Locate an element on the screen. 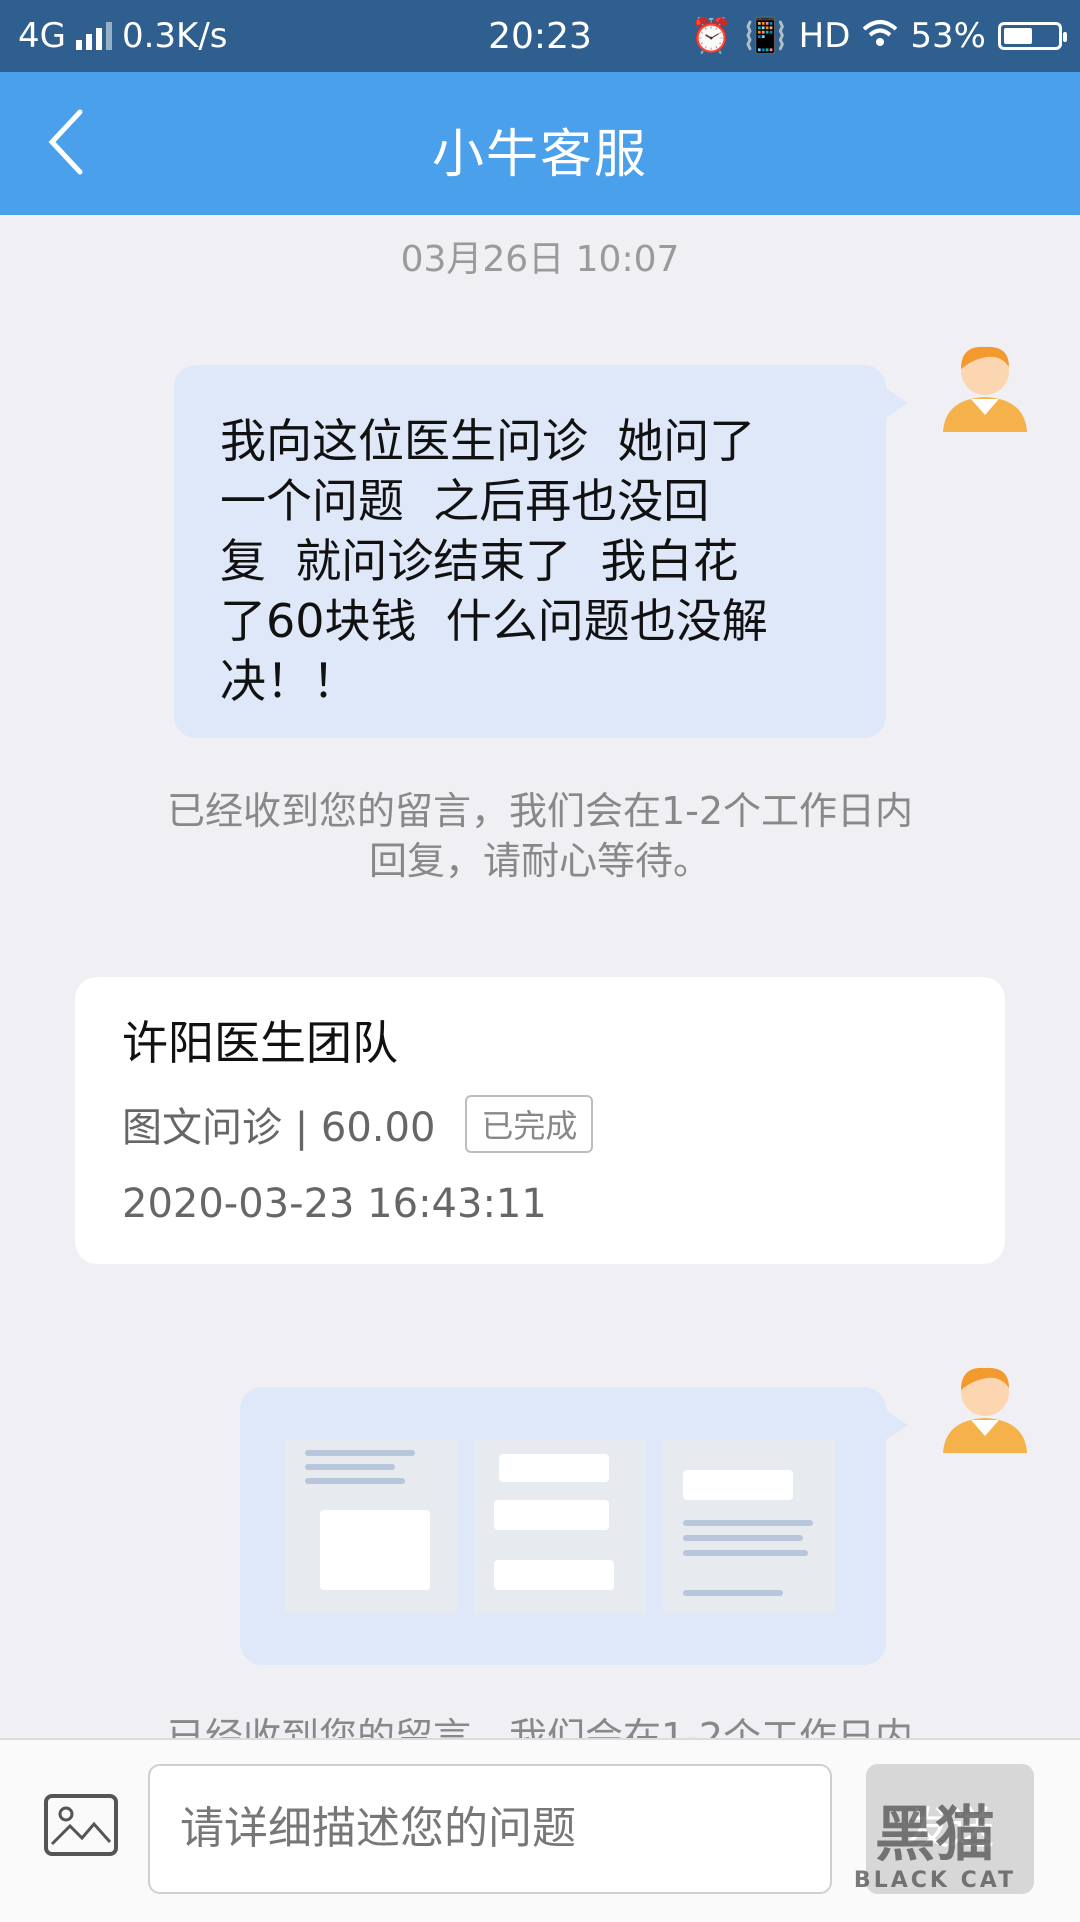 Image resolution: width=1080 pixels, height=1922 pixels. auto-reply-note: 已经收到您的留言，我们会在1-2个工作日内回复，请耐心等待。 is located at coordinates (540, 836).